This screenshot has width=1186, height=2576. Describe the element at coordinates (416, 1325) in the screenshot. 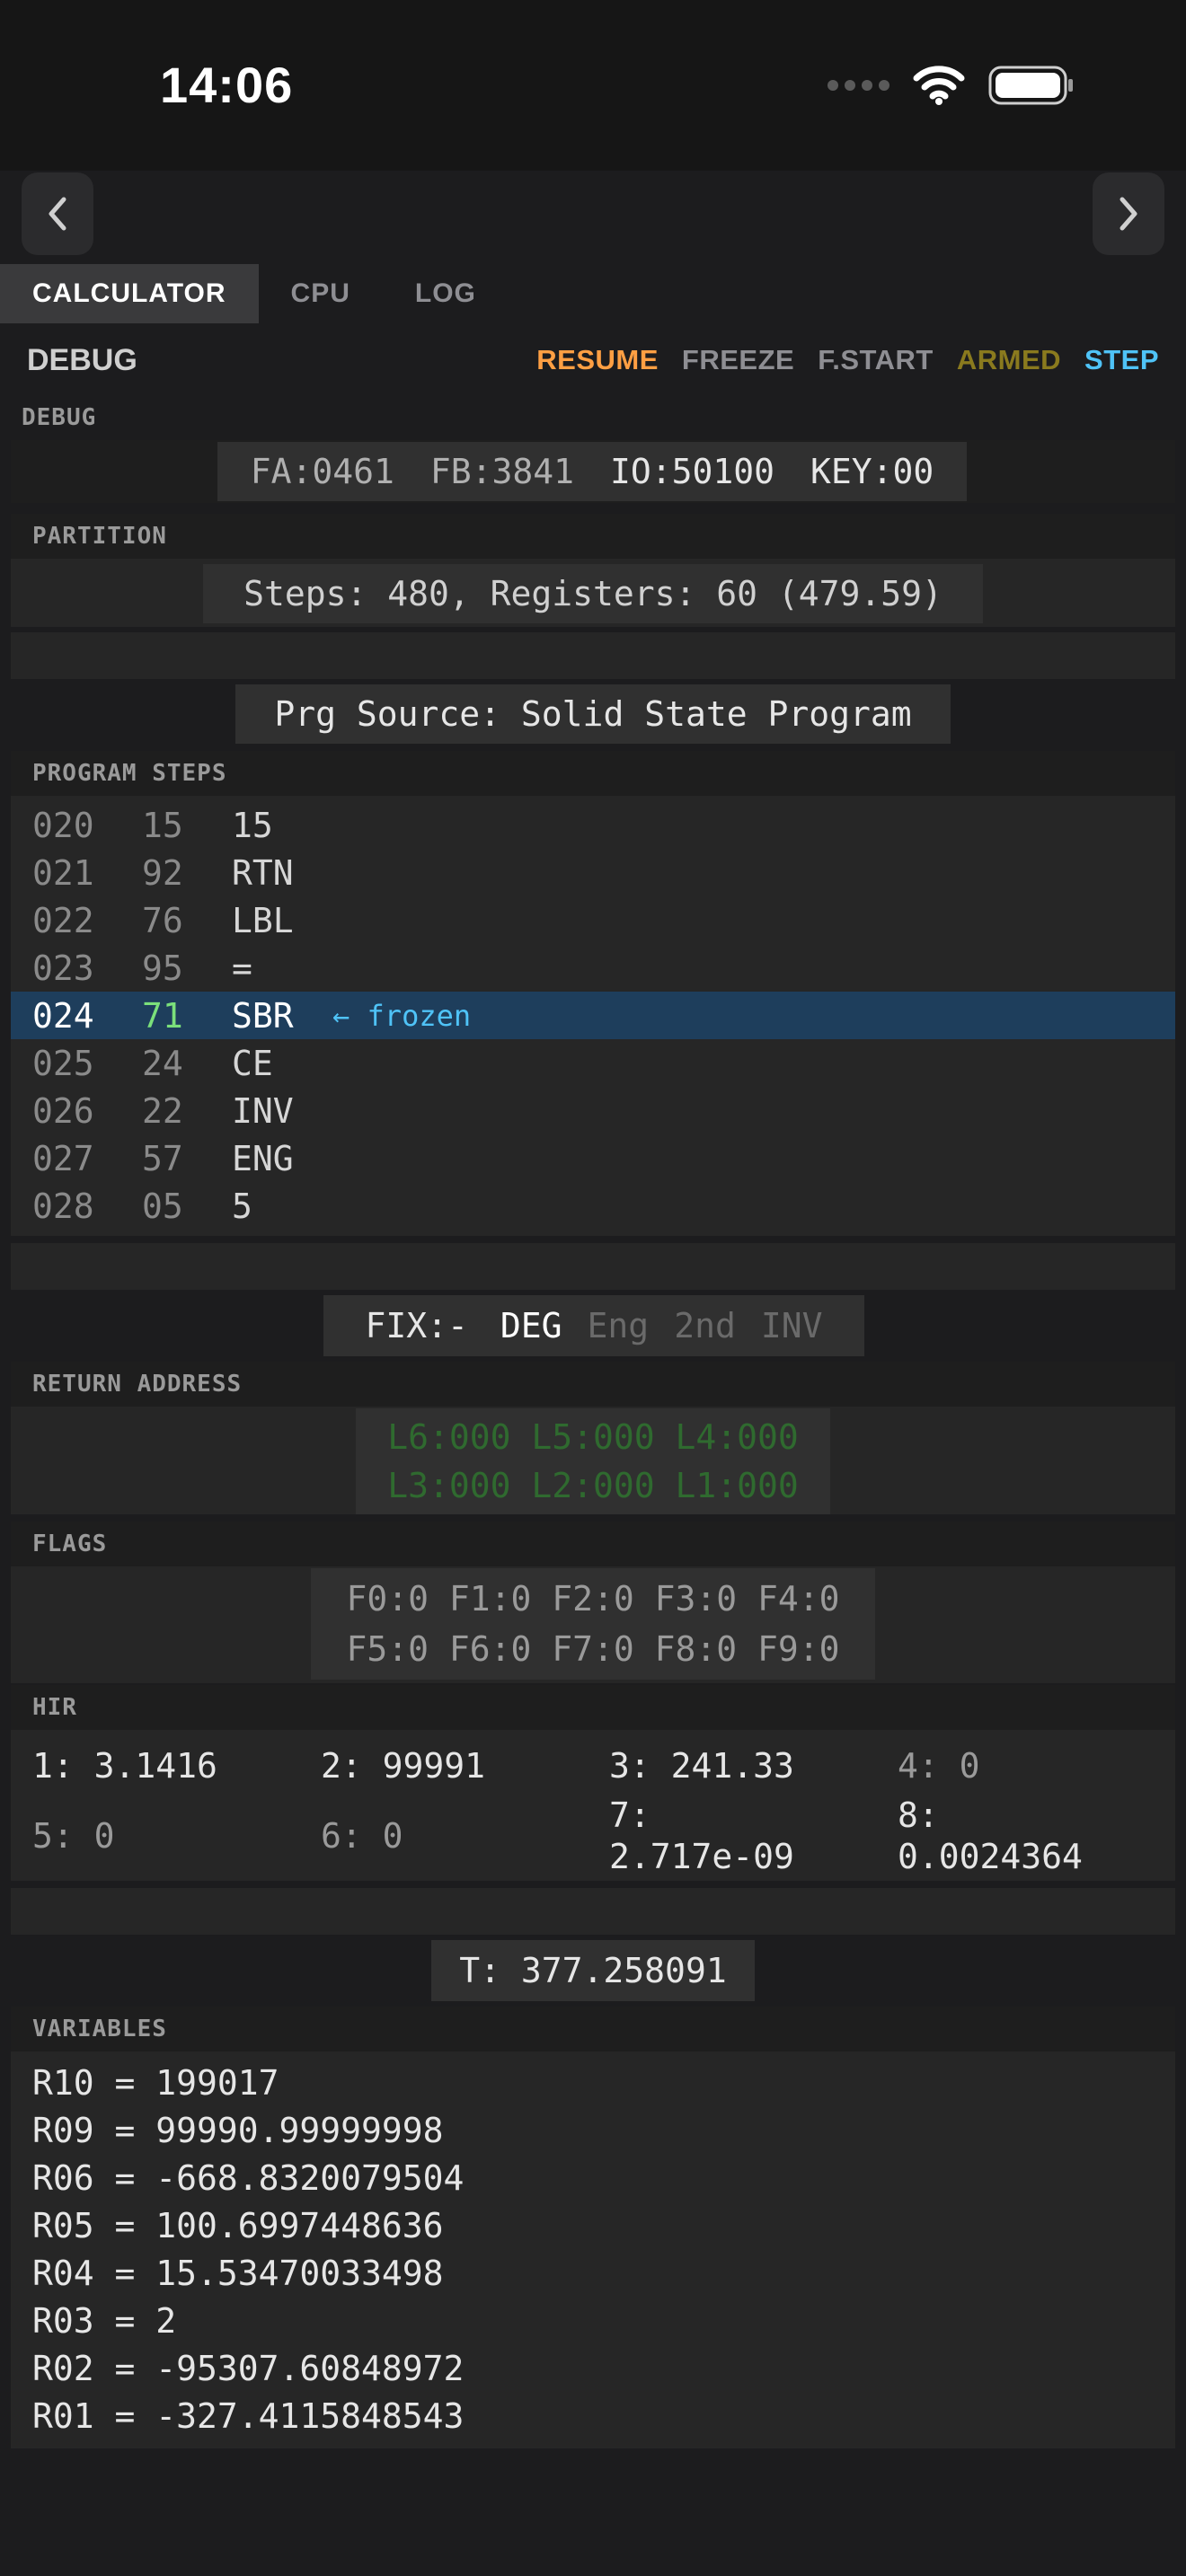

I see `fix-mode: FIX:-` at that location.